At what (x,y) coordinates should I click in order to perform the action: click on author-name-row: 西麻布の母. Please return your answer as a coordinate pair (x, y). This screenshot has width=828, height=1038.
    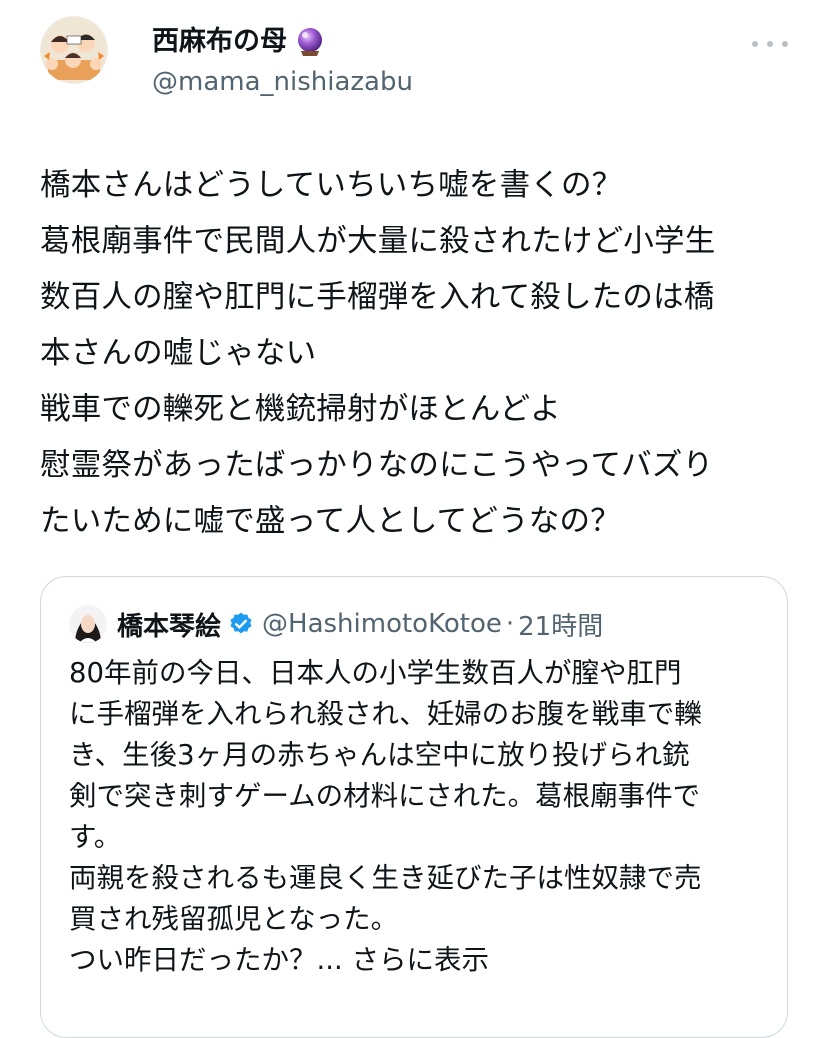
    Looking at the image, I should click on (239, 42).